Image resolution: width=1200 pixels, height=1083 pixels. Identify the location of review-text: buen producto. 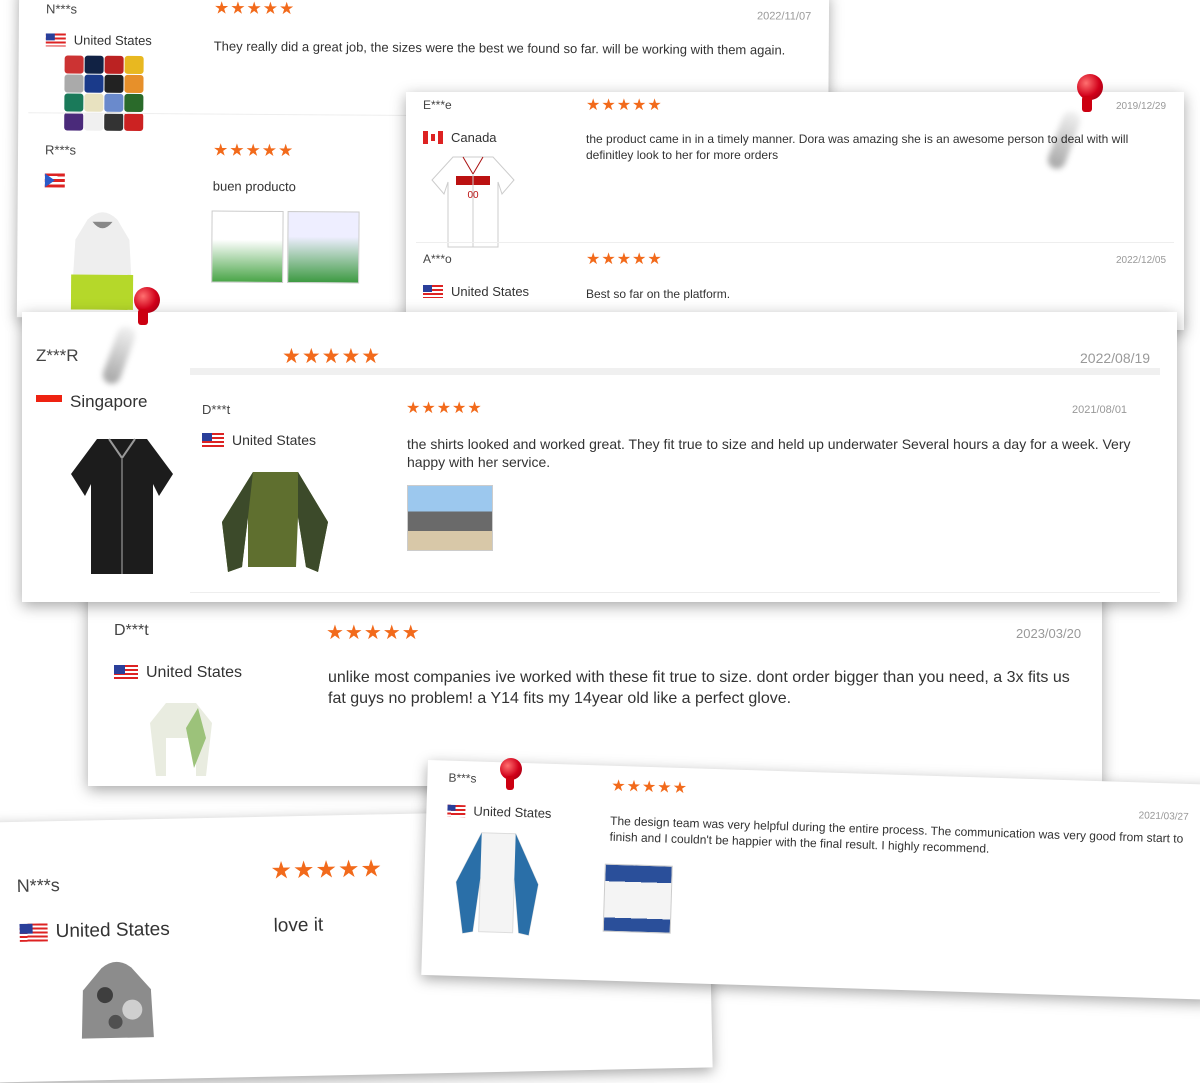
(254, 186).